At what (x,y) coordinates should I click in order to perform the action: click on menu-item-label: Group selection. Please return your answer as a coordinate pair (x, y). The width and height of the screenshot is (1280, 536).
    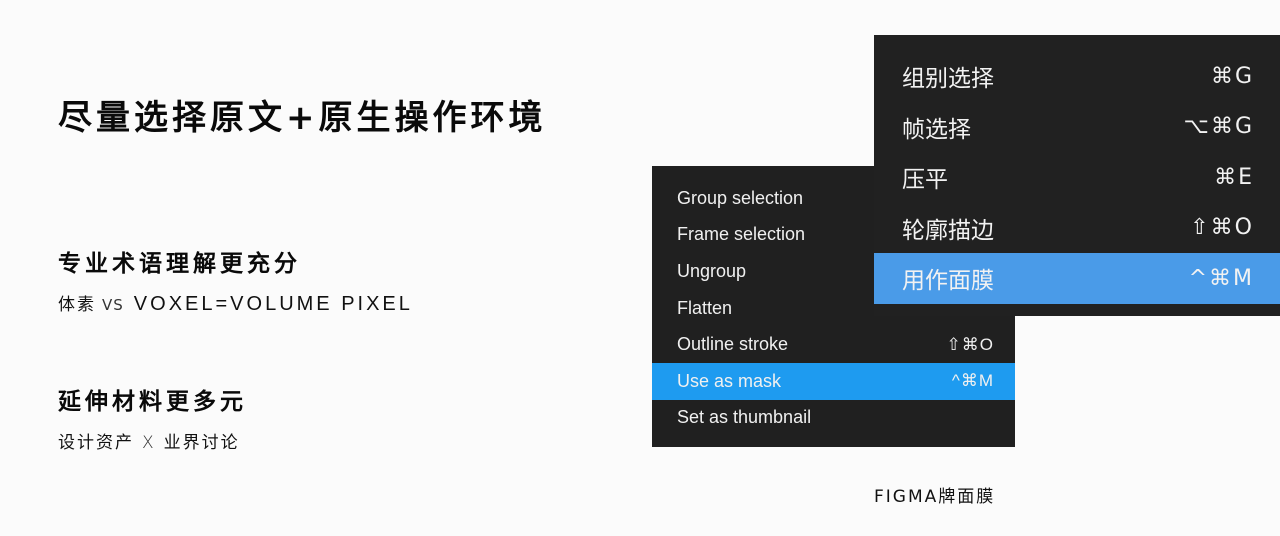
    Looking at the image, I should click on (740, 197).